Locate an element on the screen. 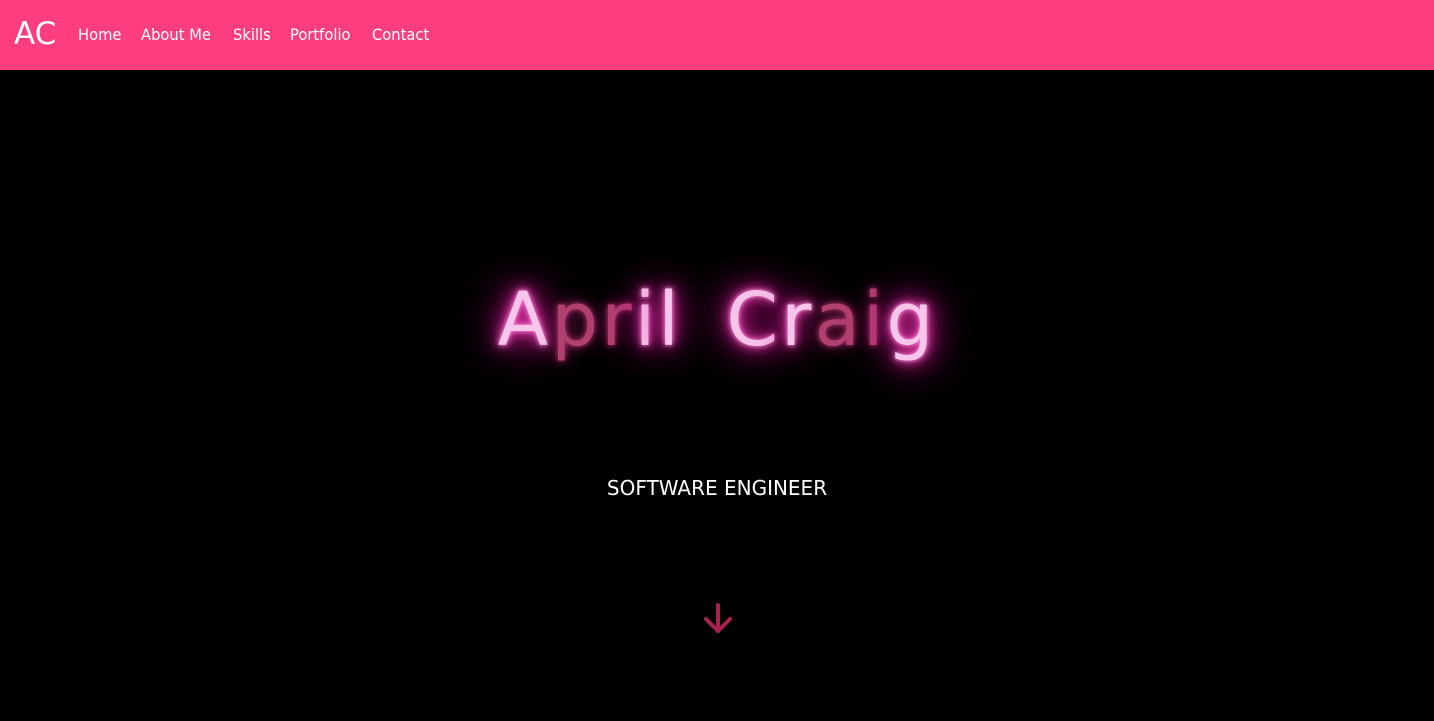  nav-link-skills: Skills is located at coordinates (252, 35).